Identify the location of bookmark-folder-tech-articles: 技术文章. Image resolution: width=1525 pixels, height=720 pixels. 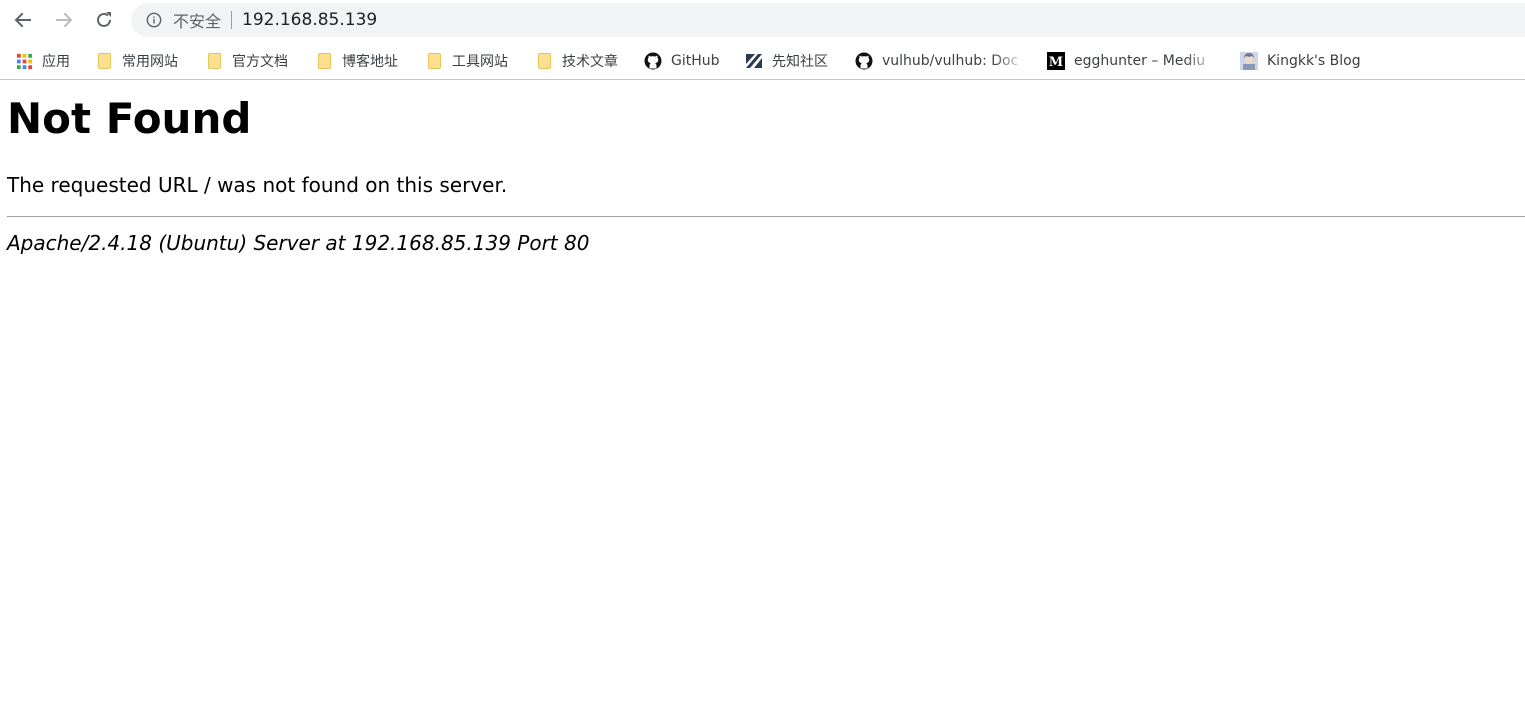
(576, 61).